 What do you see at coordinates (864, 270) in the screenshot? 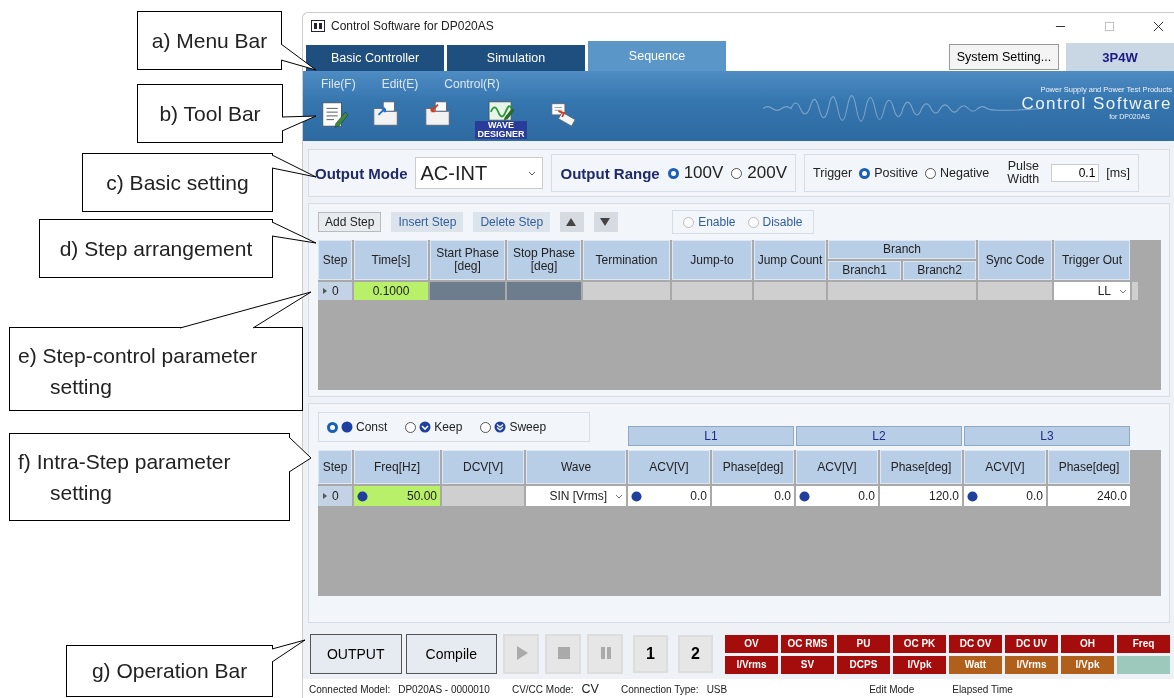
I see `column-header: Branch1` at bounding box center [864, 270].